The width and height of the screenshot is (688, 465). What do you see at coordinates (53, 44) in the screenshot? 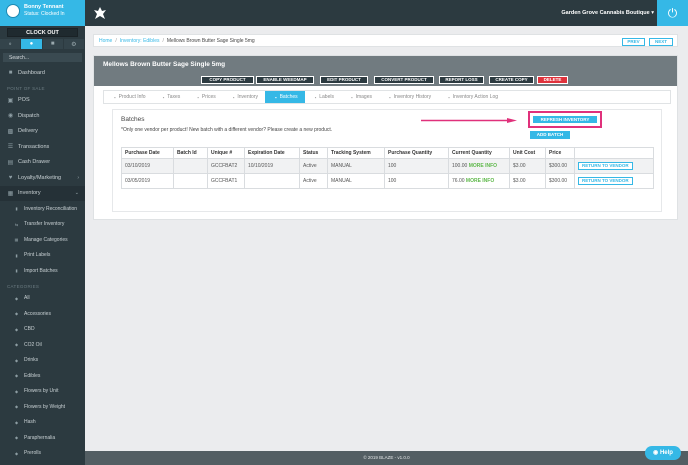
I see `box-icon: ■` at bounding box center [53, 44].